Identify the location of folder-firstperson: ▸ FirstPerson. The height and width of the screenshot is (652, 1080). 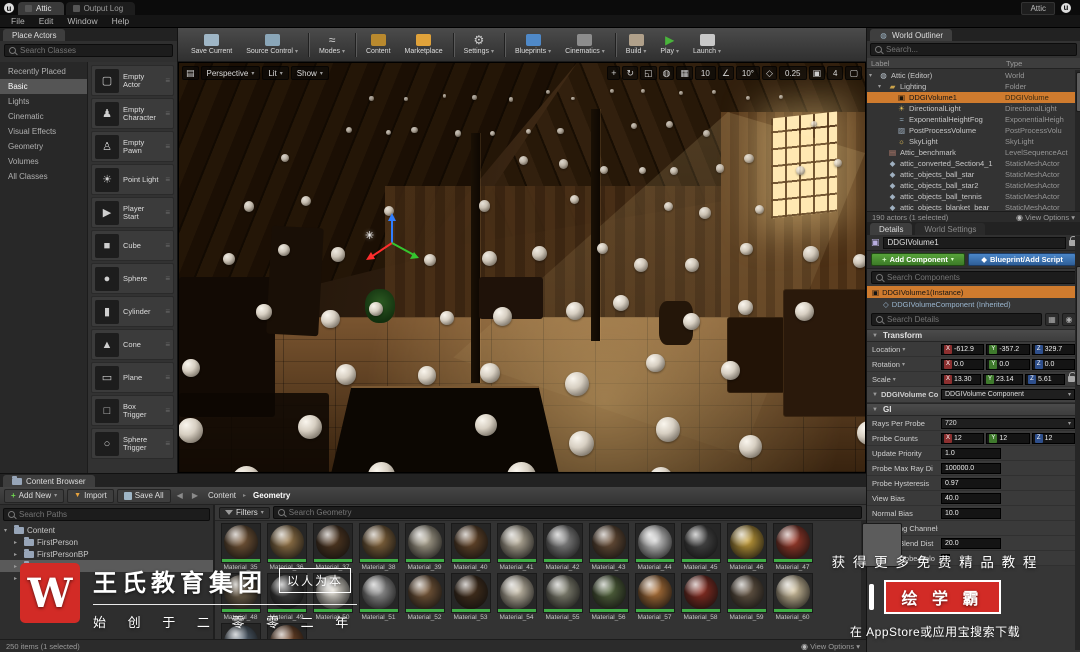
(106, 542).